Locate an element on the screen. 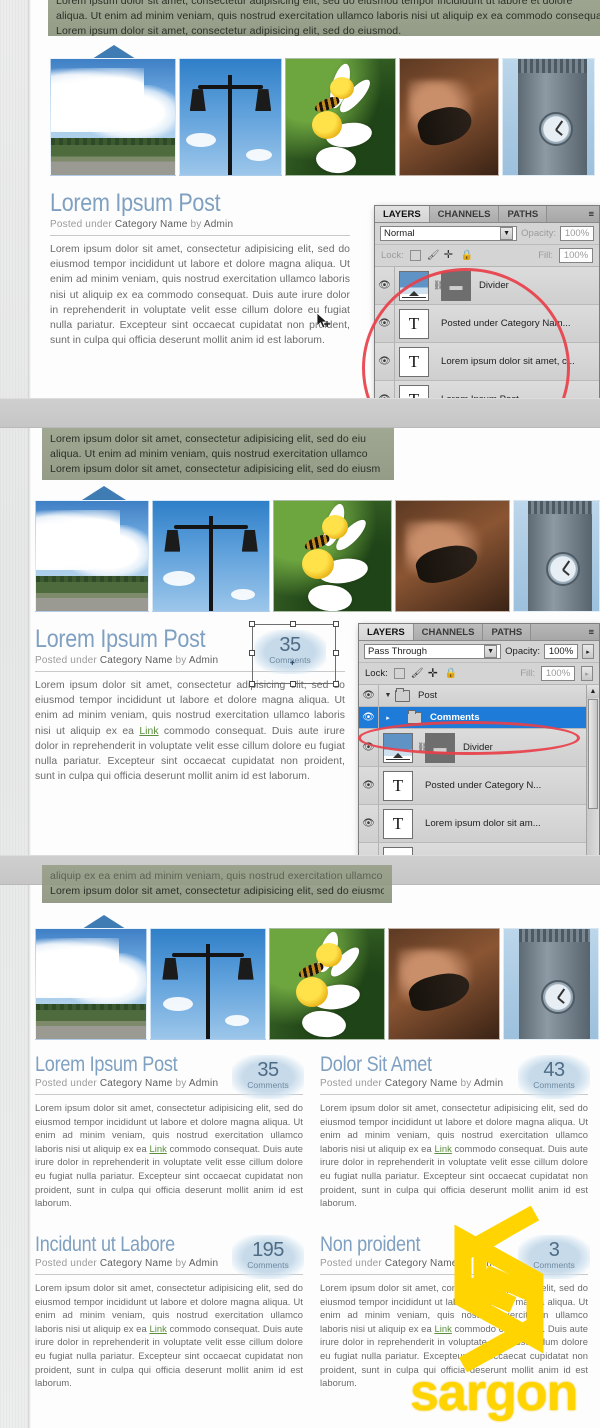  chevron-down-icon-2: ▼ is located at coordinates (491, 651).